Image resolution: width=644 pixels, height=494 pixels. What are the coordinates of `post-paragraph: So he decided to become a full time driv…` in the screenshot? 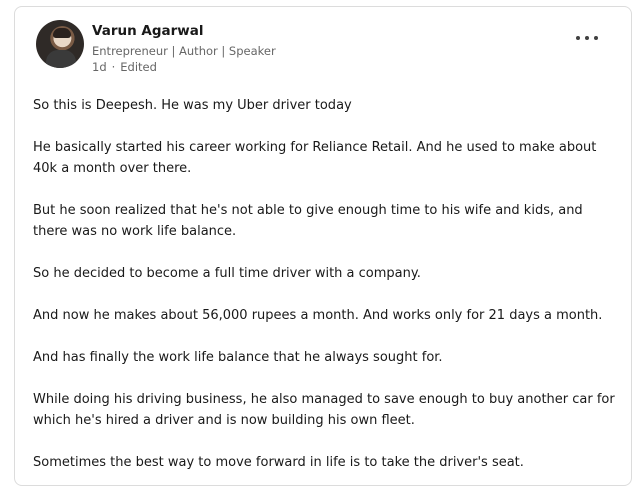 It's located at (227, 273).